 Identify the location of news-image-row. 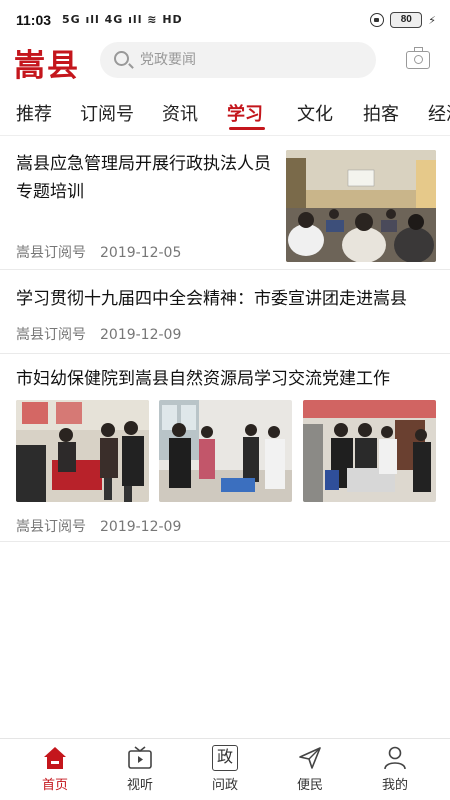
(226, 451).